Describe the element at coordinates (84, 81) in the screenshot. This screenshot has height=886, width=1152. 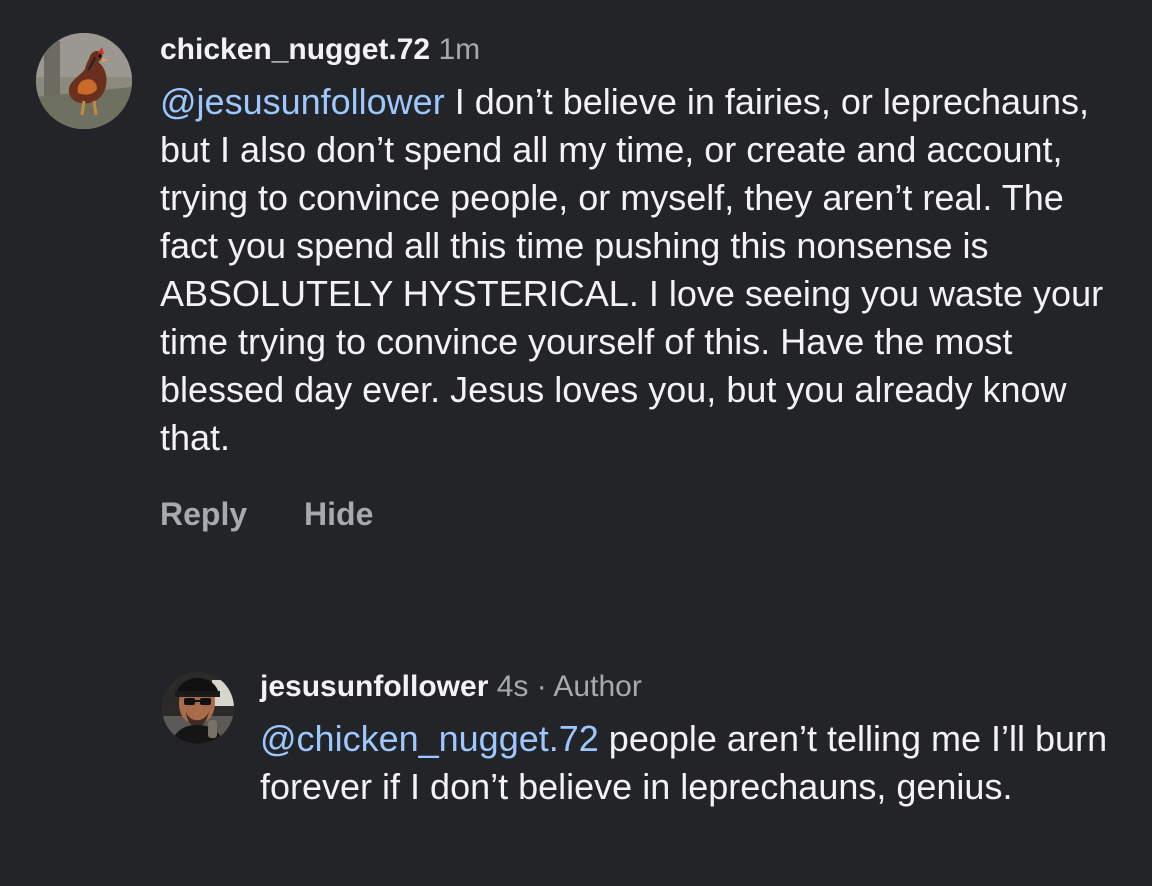
I see `rooster-avatar-icon` at that location.